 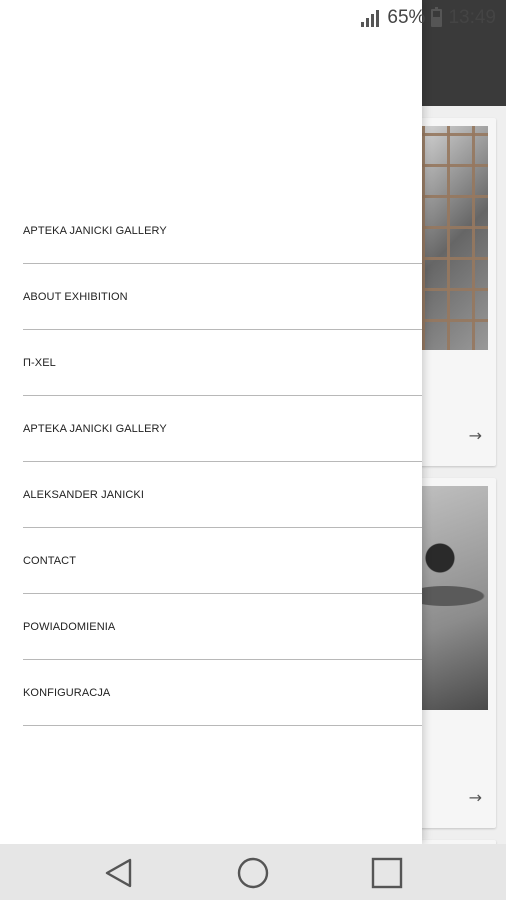 What do you see at coordinates (253, 18) in the screenshot?
I see `status-bar: 65% 13:49` at bounding box center [253, 18].